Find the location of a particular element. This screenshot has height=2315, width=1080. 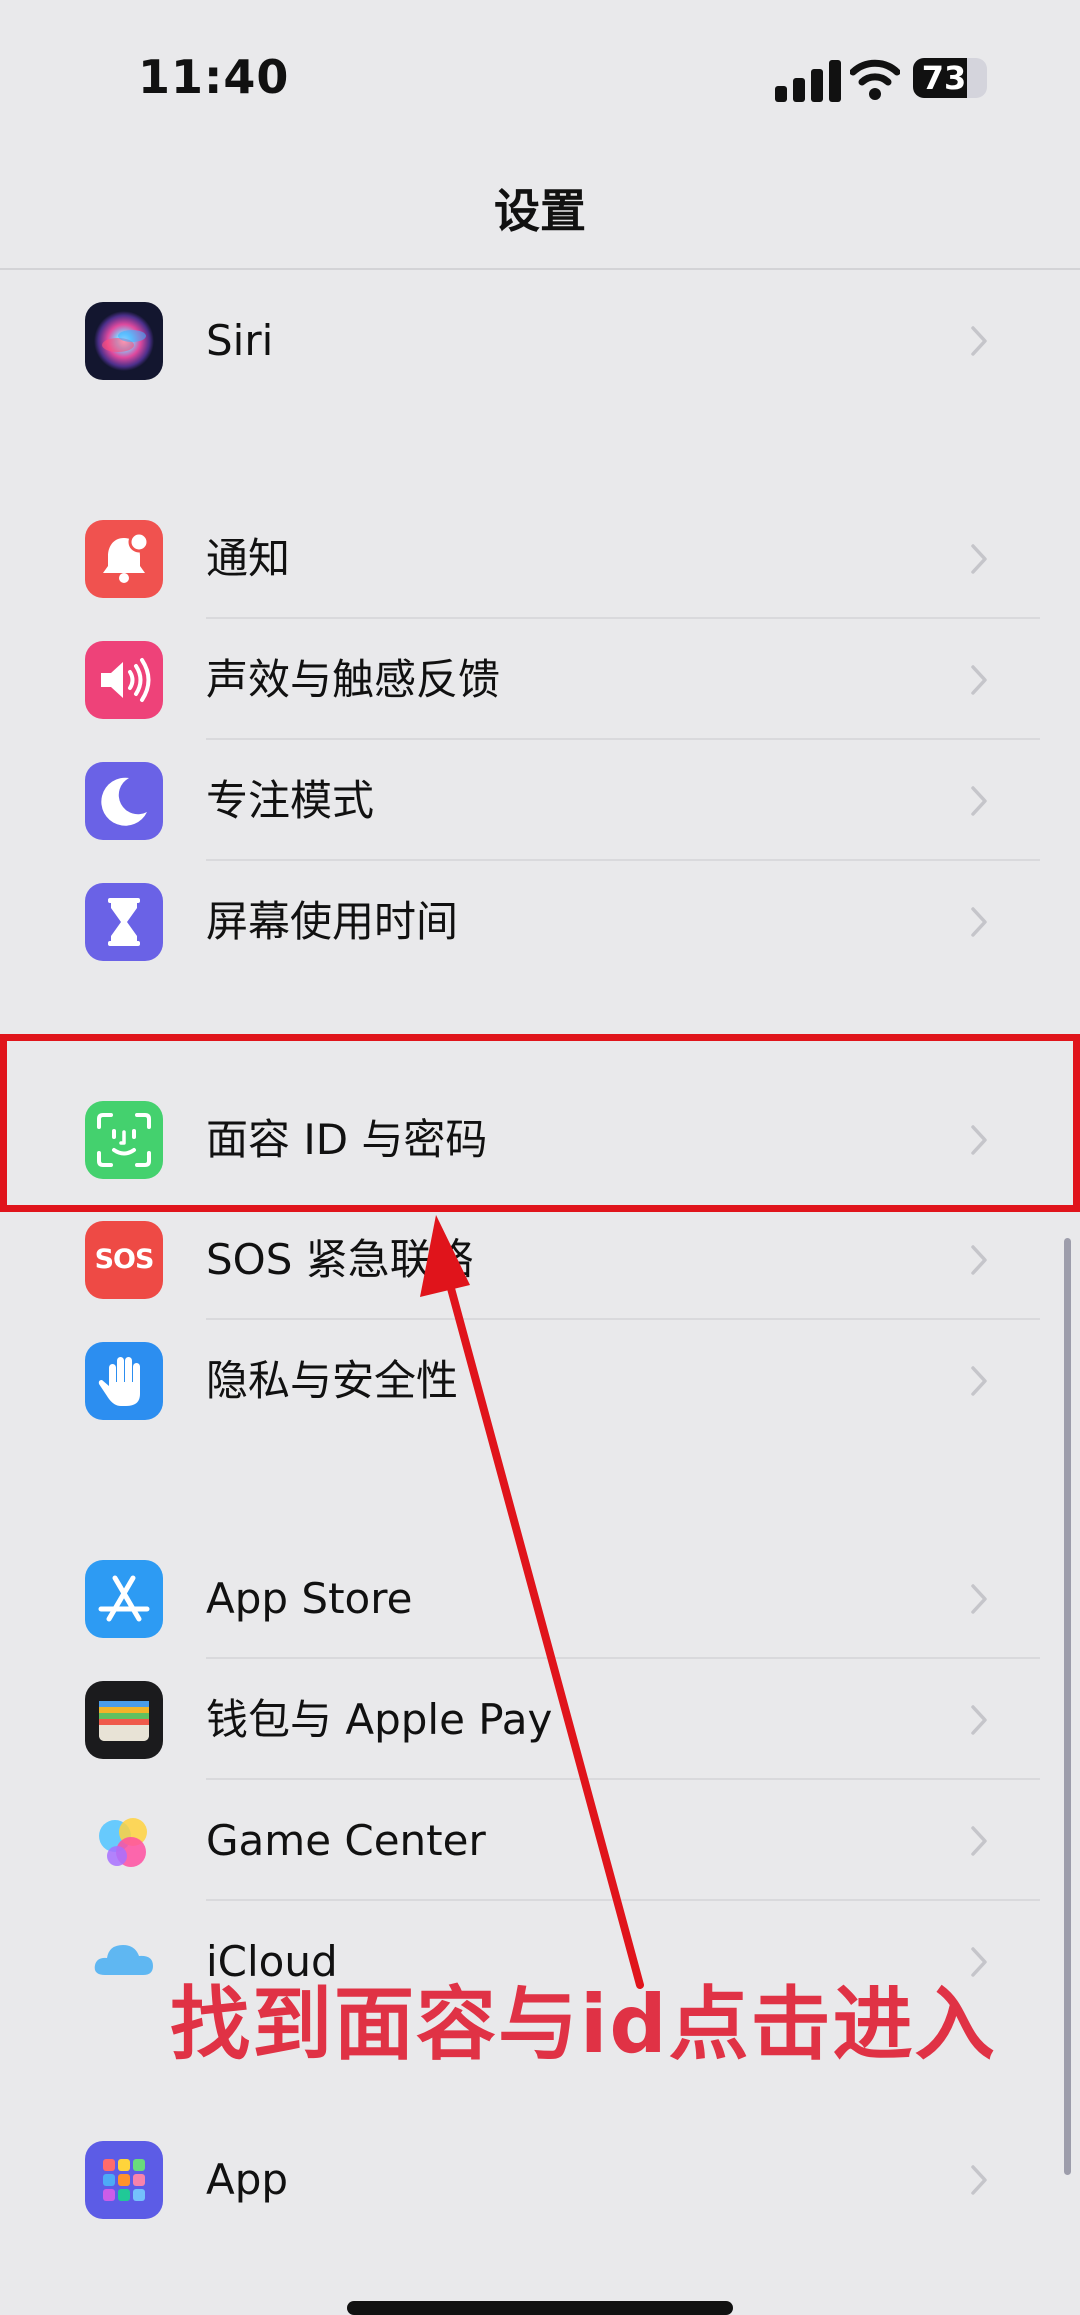

game-center-icon is located at coordinates (124, 1841).